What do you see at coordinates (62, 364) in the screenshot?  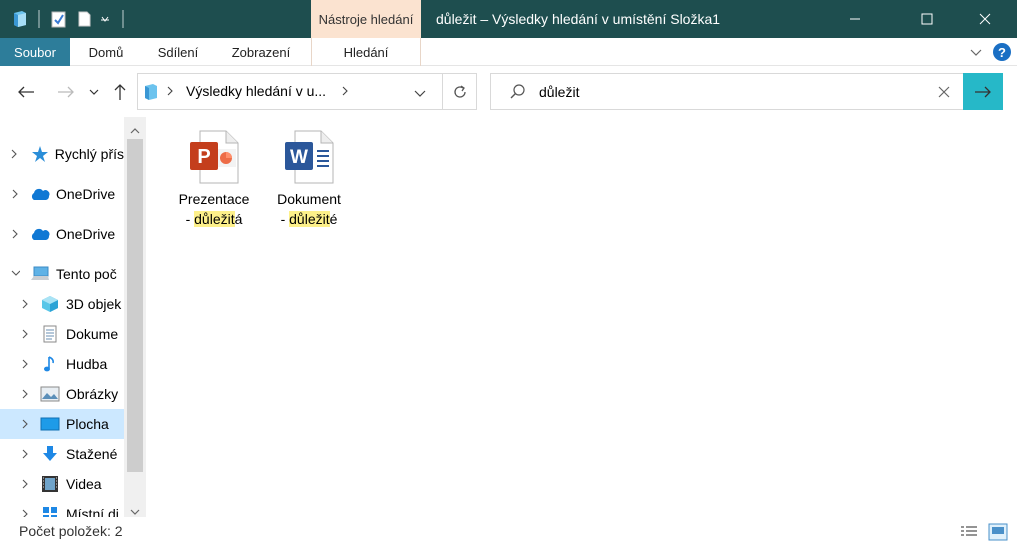 I see `nav-item-music: Hudba` at bounding box center [62, 364].